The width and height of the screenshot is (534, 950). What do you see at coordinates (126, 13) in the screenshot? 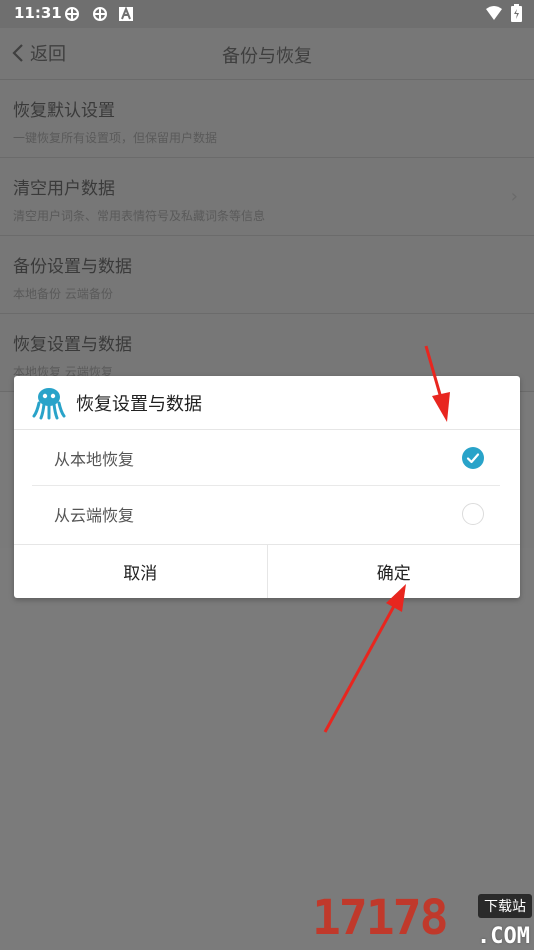
I see `a-letter-icon` at bounding box center [126, 13].